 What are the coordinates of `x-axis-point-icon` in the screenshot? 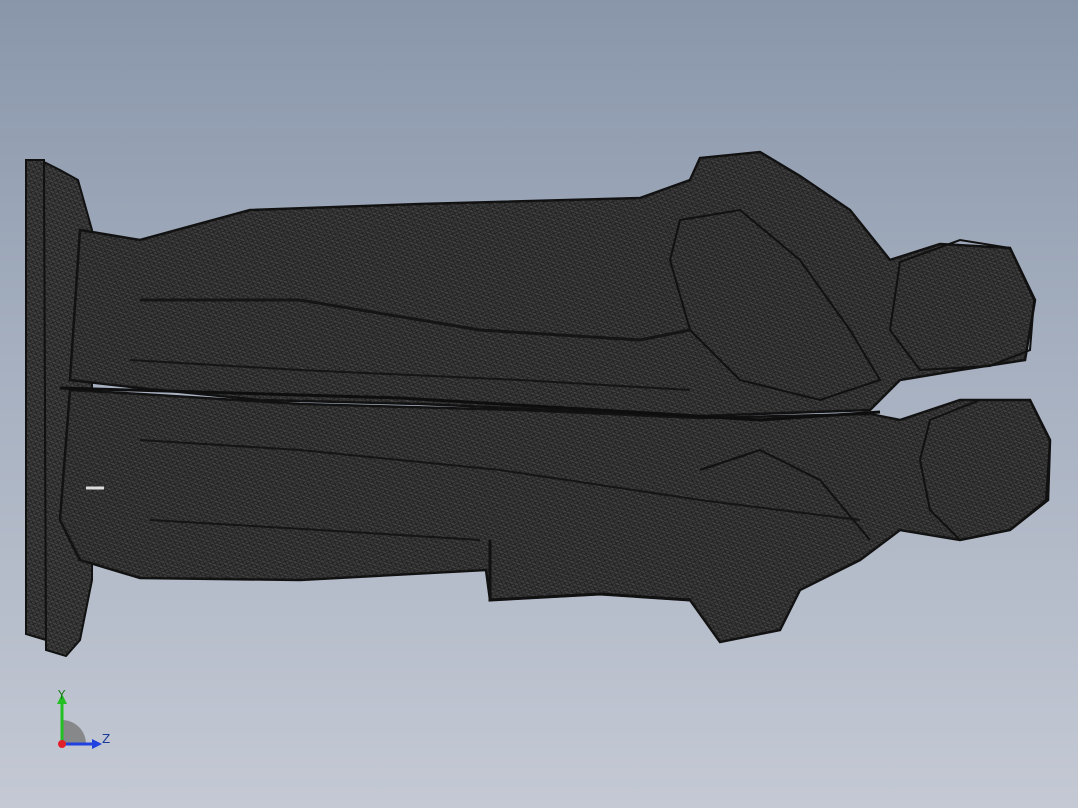 It's located at (62, 744).